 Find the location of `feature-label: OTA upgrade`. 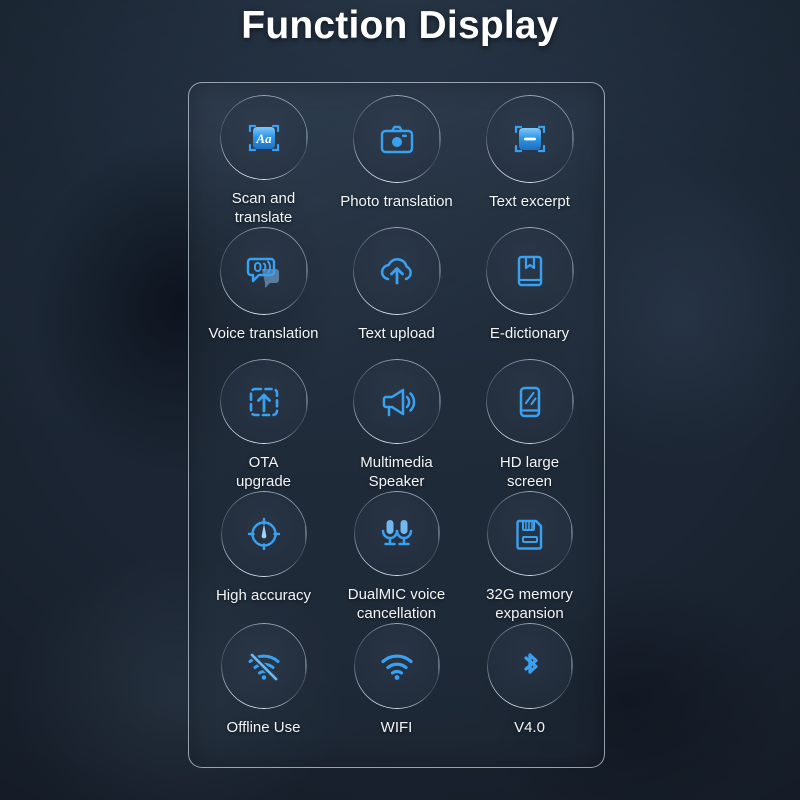

feature-label: OTA upgrade is located at coordinates (263, 472).